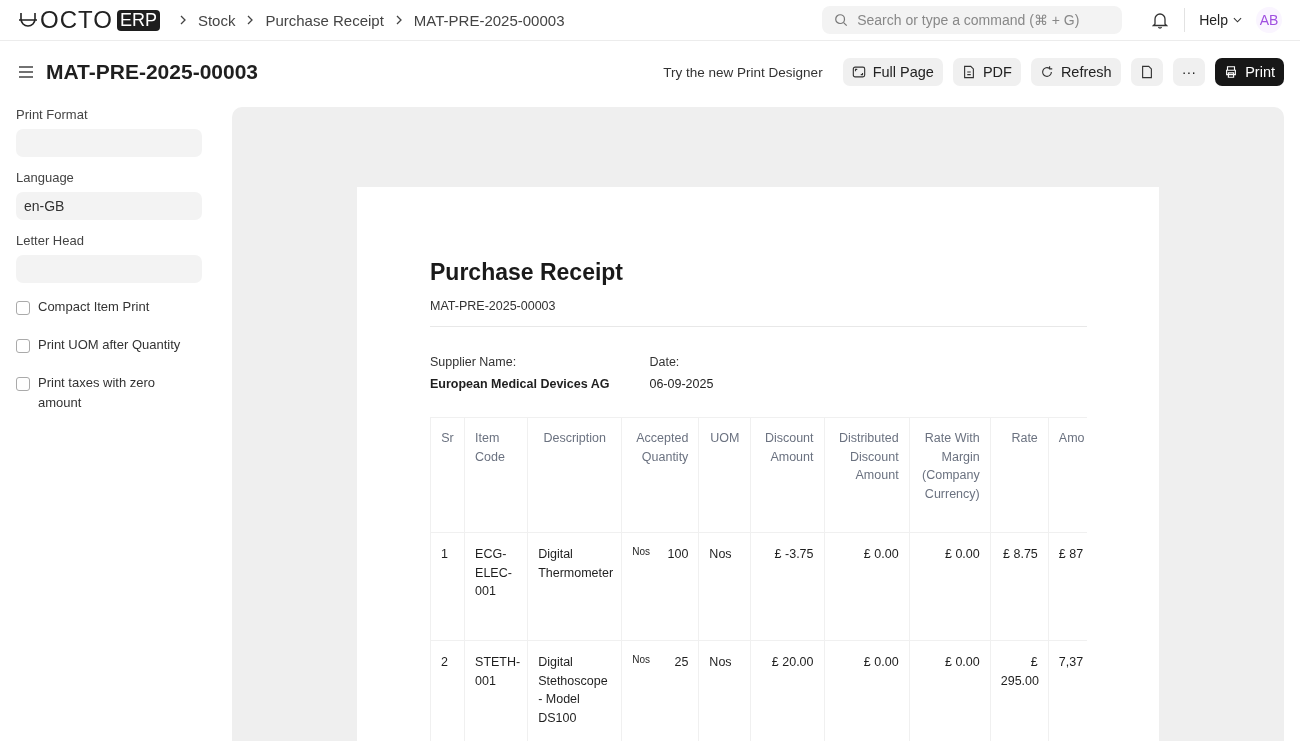 The width and height of the screenshot is (1300, 741). What do you see at coordinates (109, 206) in the screenshot?
I see `input-field: en-GB` at bounding box center [109, 206].